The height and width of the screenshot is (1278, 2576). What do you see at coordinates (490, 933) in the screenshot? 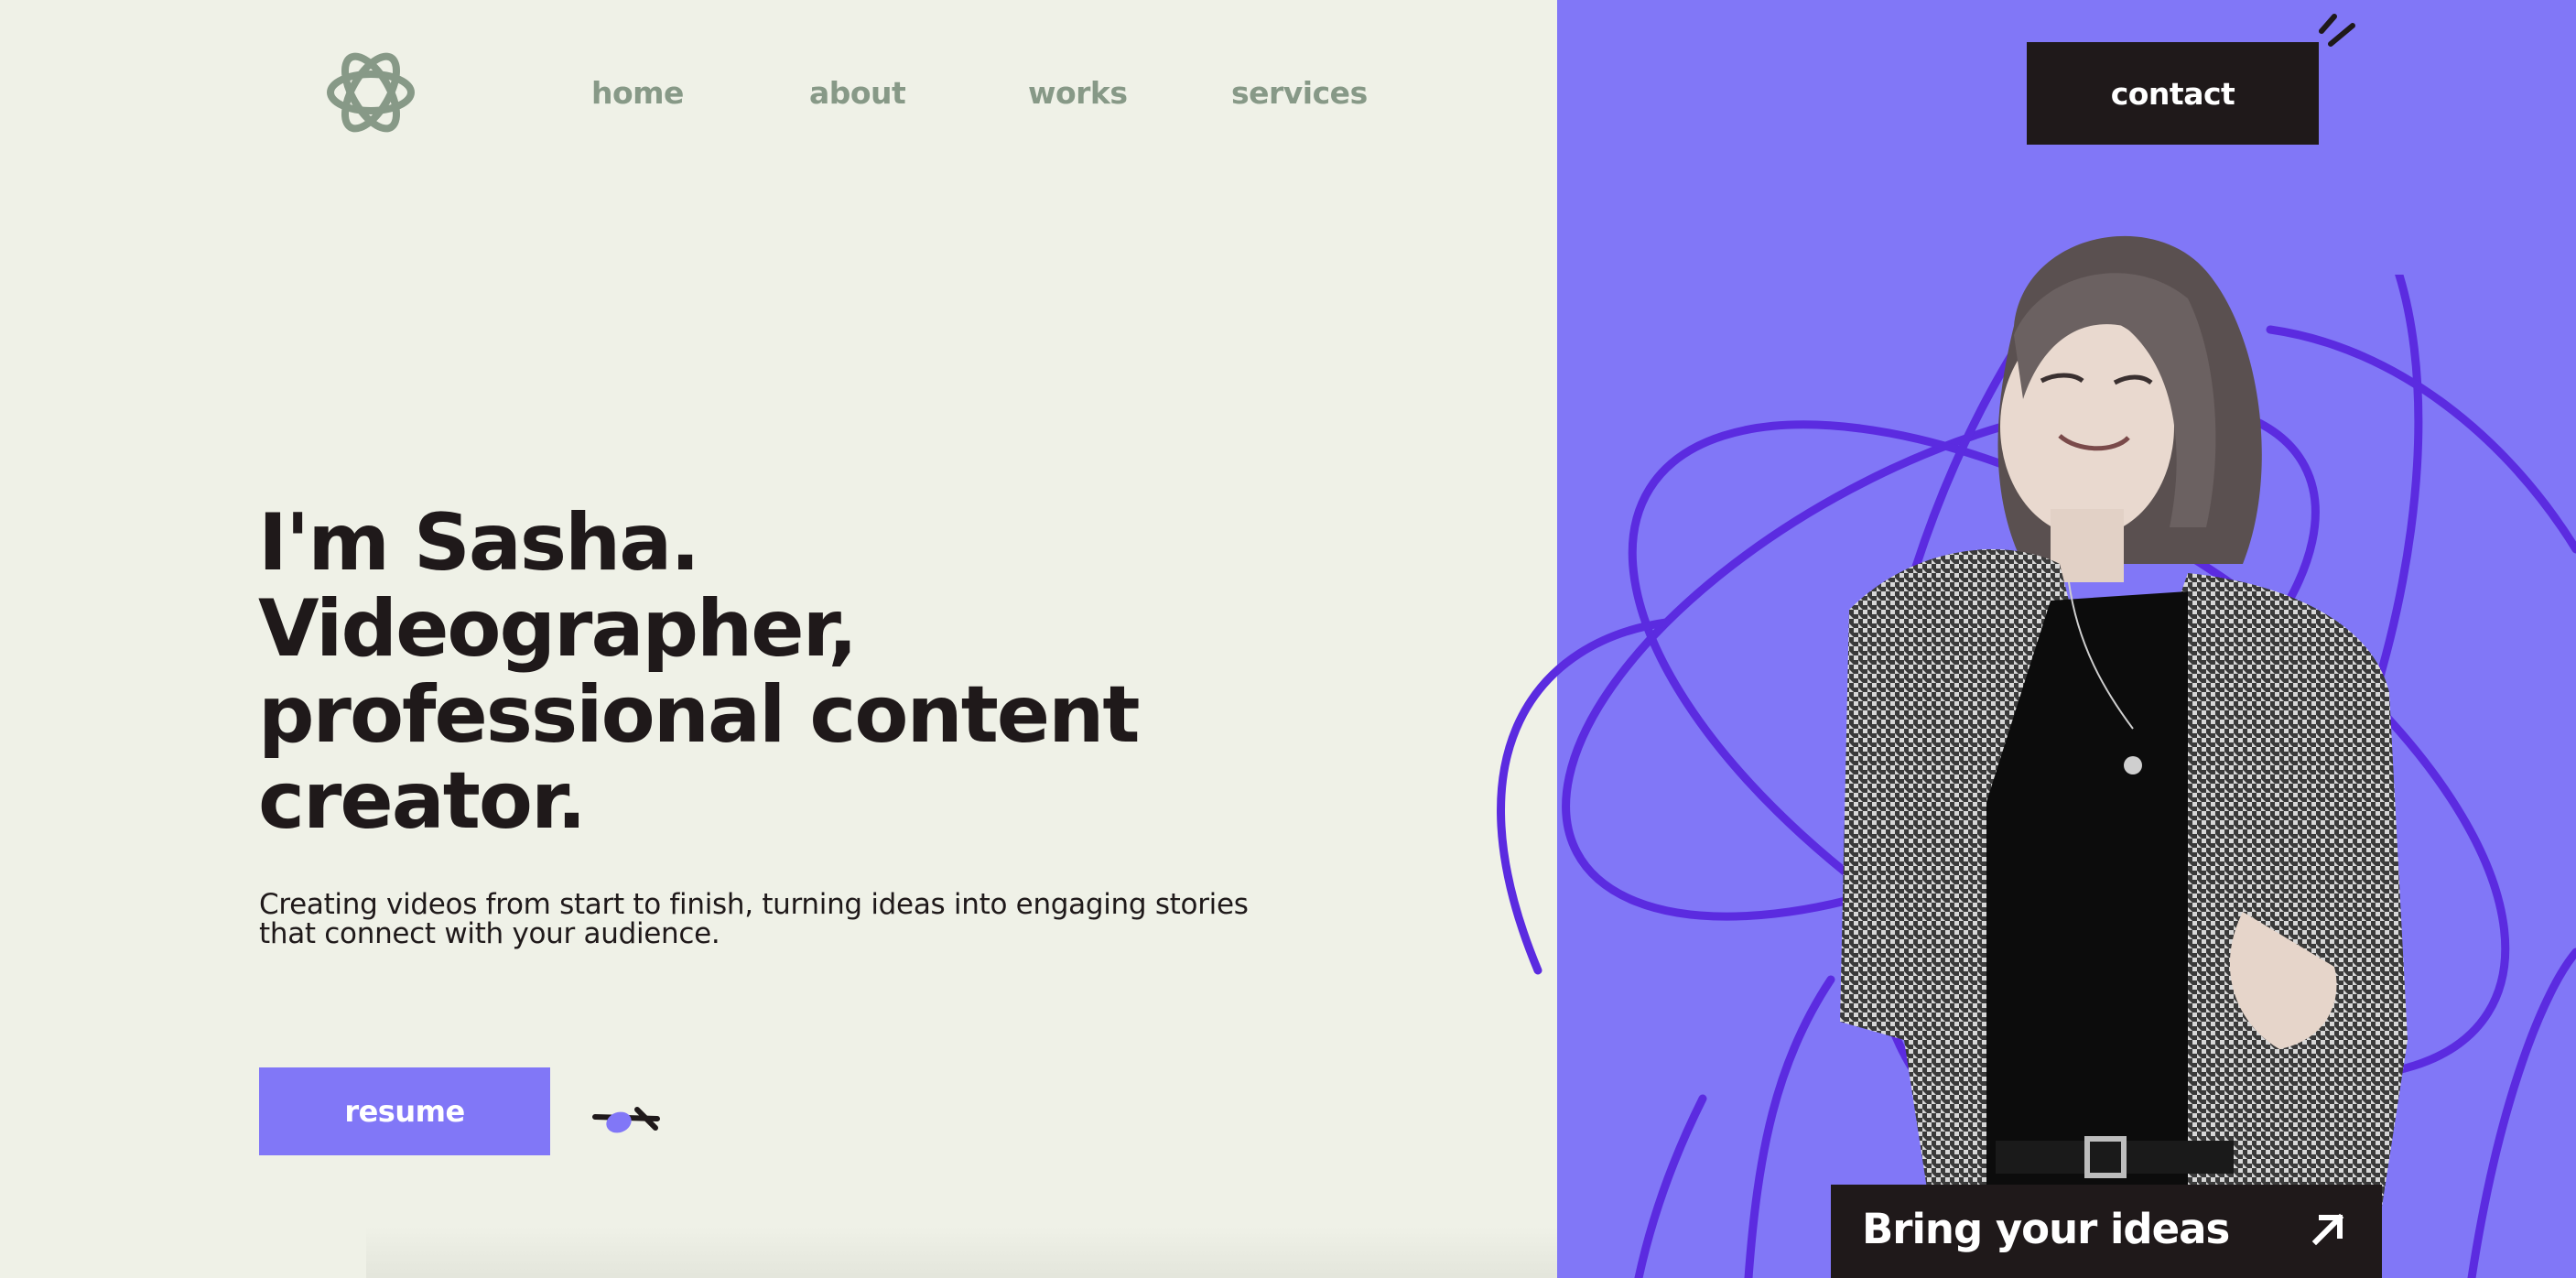
I see `subtitle-line: that connect with your audience.` at bounding box center [490, 933].